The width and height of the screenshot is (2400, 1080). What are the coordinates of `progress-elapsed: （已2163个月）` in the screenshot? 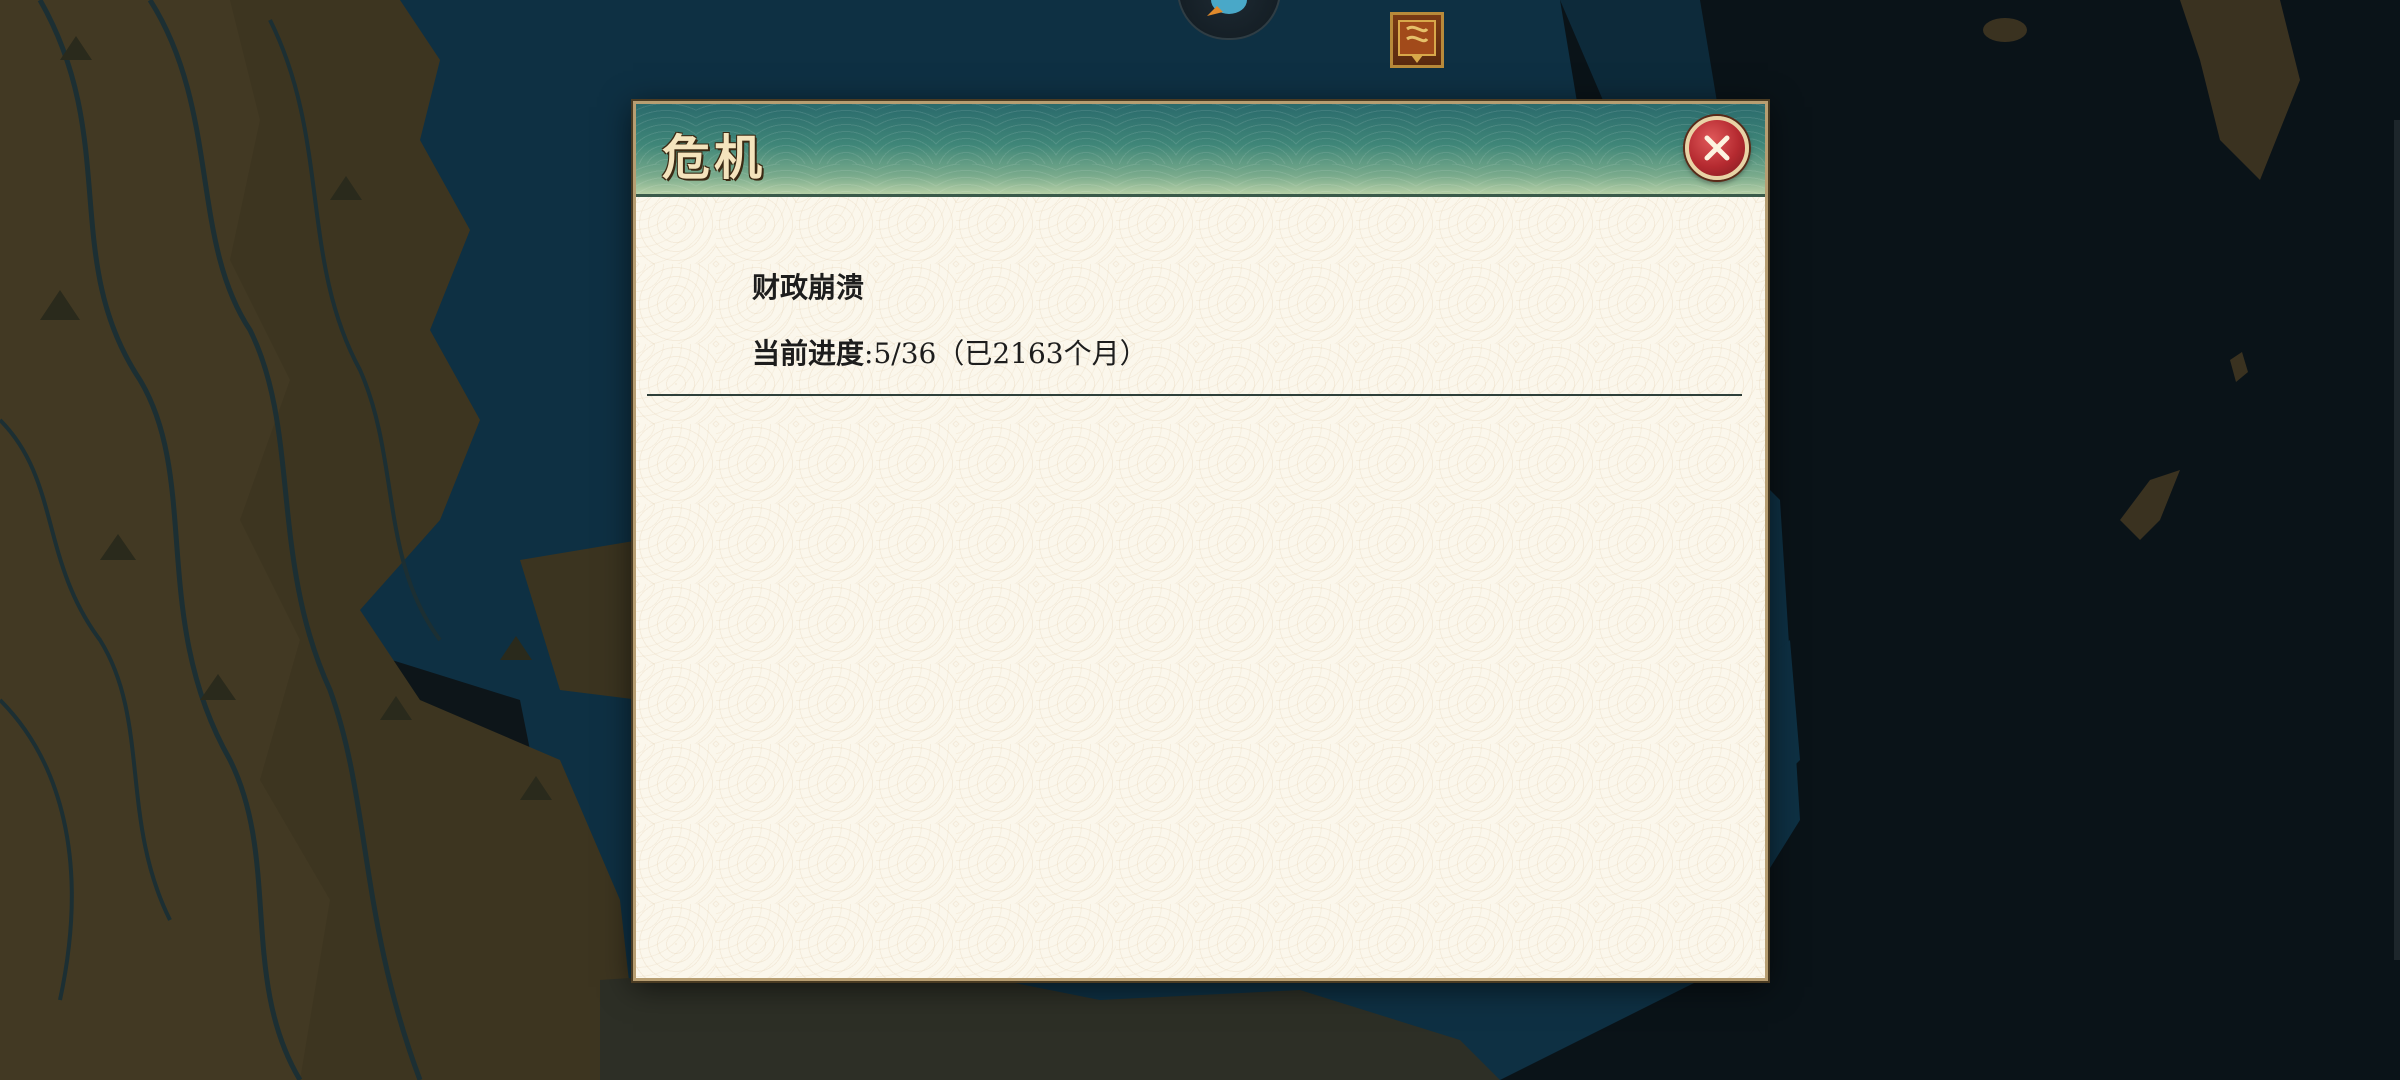 It's located at (1042, 353).